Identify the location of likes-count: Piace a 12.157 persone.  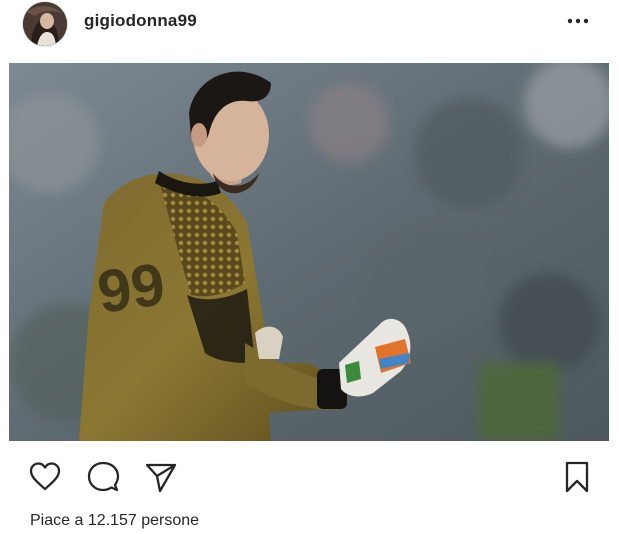
(114, 521).